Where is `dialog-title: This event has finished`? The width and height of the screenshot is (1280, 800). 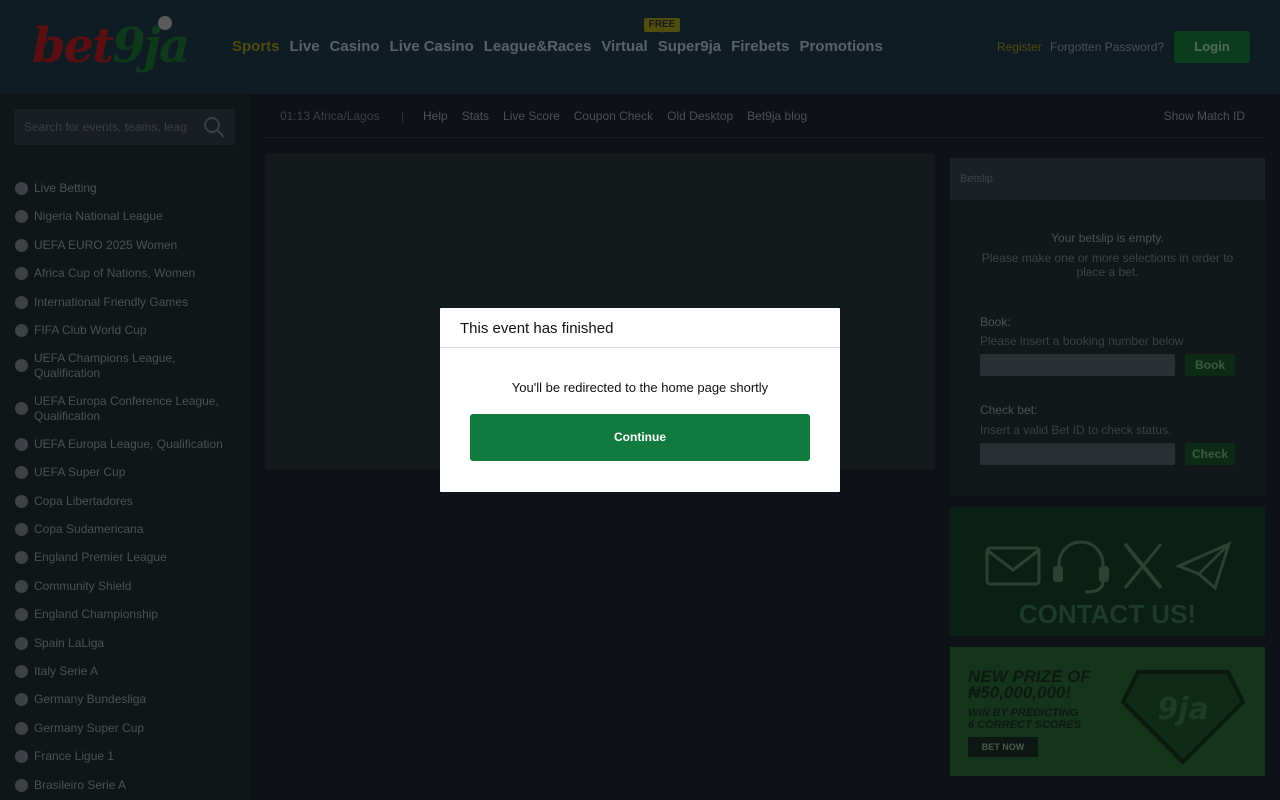
dialog-title: This event has finished is located at coordinates (537, 328).